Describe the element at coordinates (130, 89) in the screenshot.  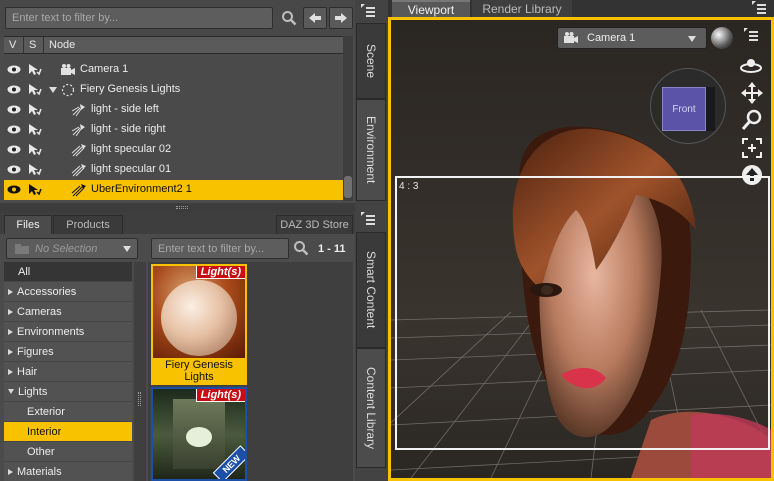
I see `node-label: Fiery Genesis Lights` at that location.